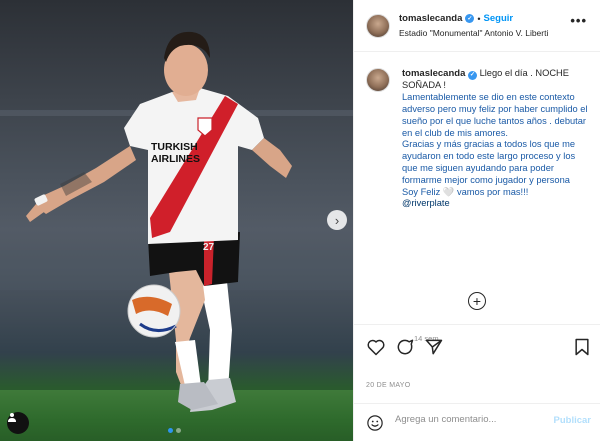  I want to click on comment-bar: Publicar, so click(477, 422).